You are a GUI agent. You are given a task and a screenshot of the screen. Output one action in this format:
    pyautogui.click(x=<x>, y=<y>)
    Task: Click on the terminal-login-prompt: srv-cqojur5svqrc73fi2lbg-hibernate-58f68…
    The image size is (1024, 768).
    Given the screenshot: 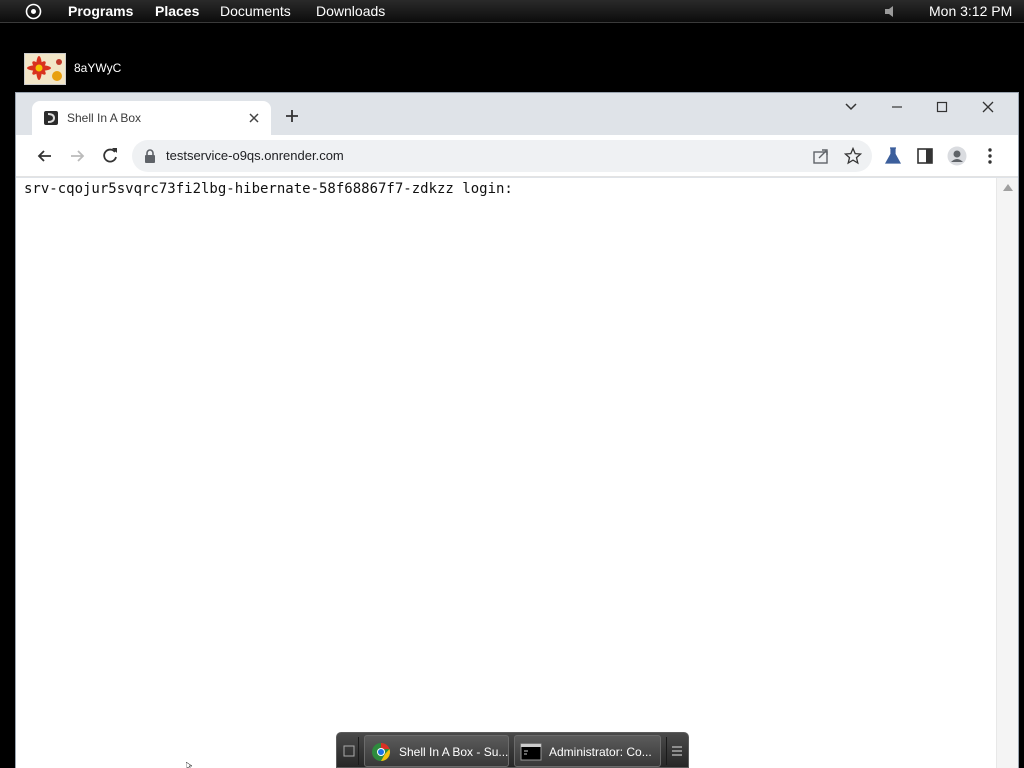 What is the action you would take?
    pyautogui.click(x=268, y=189)
    